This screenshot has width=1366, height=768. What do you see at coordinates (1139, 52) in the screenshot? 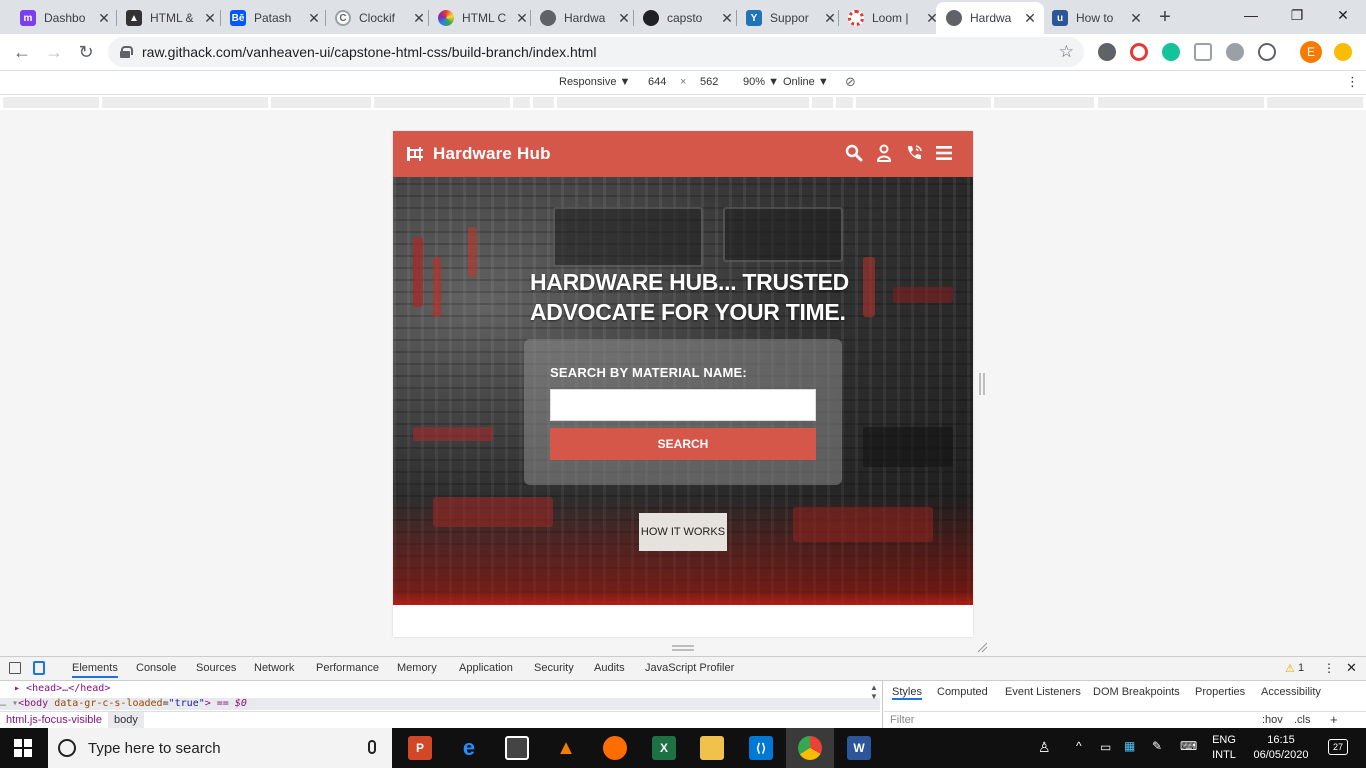
I see `lastpass-icon` at bounding box center [1139, 52].